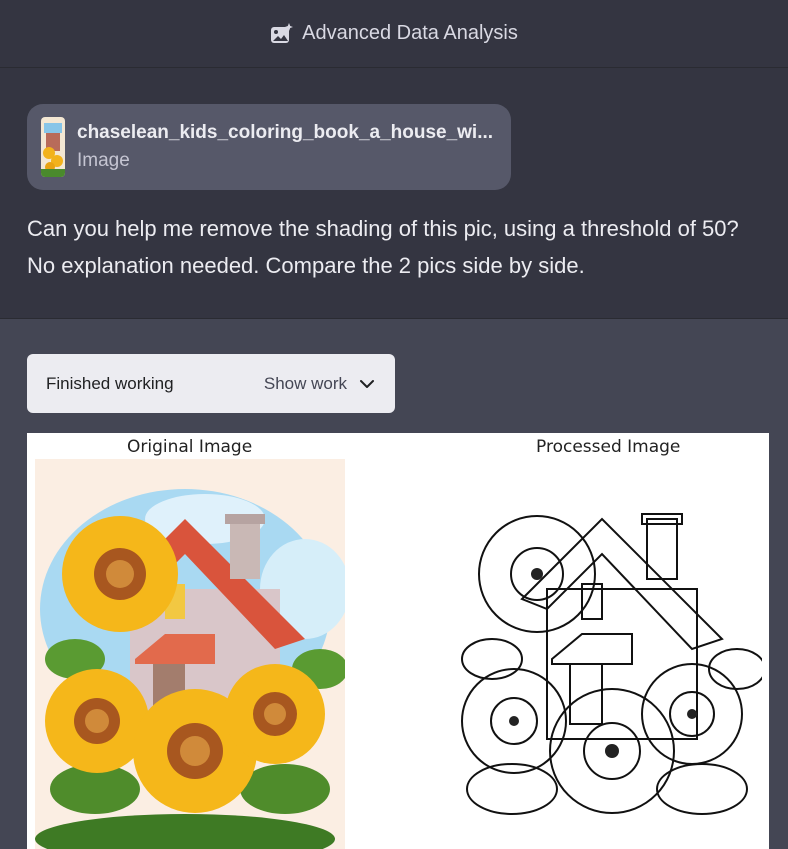 Image resolution: width=788 pixels, height=849 pixels. What do you see at coordinates (608, 447) in the screenshot?
I see `processed-image-title: Processed Image` at bounding box center [608, 447].